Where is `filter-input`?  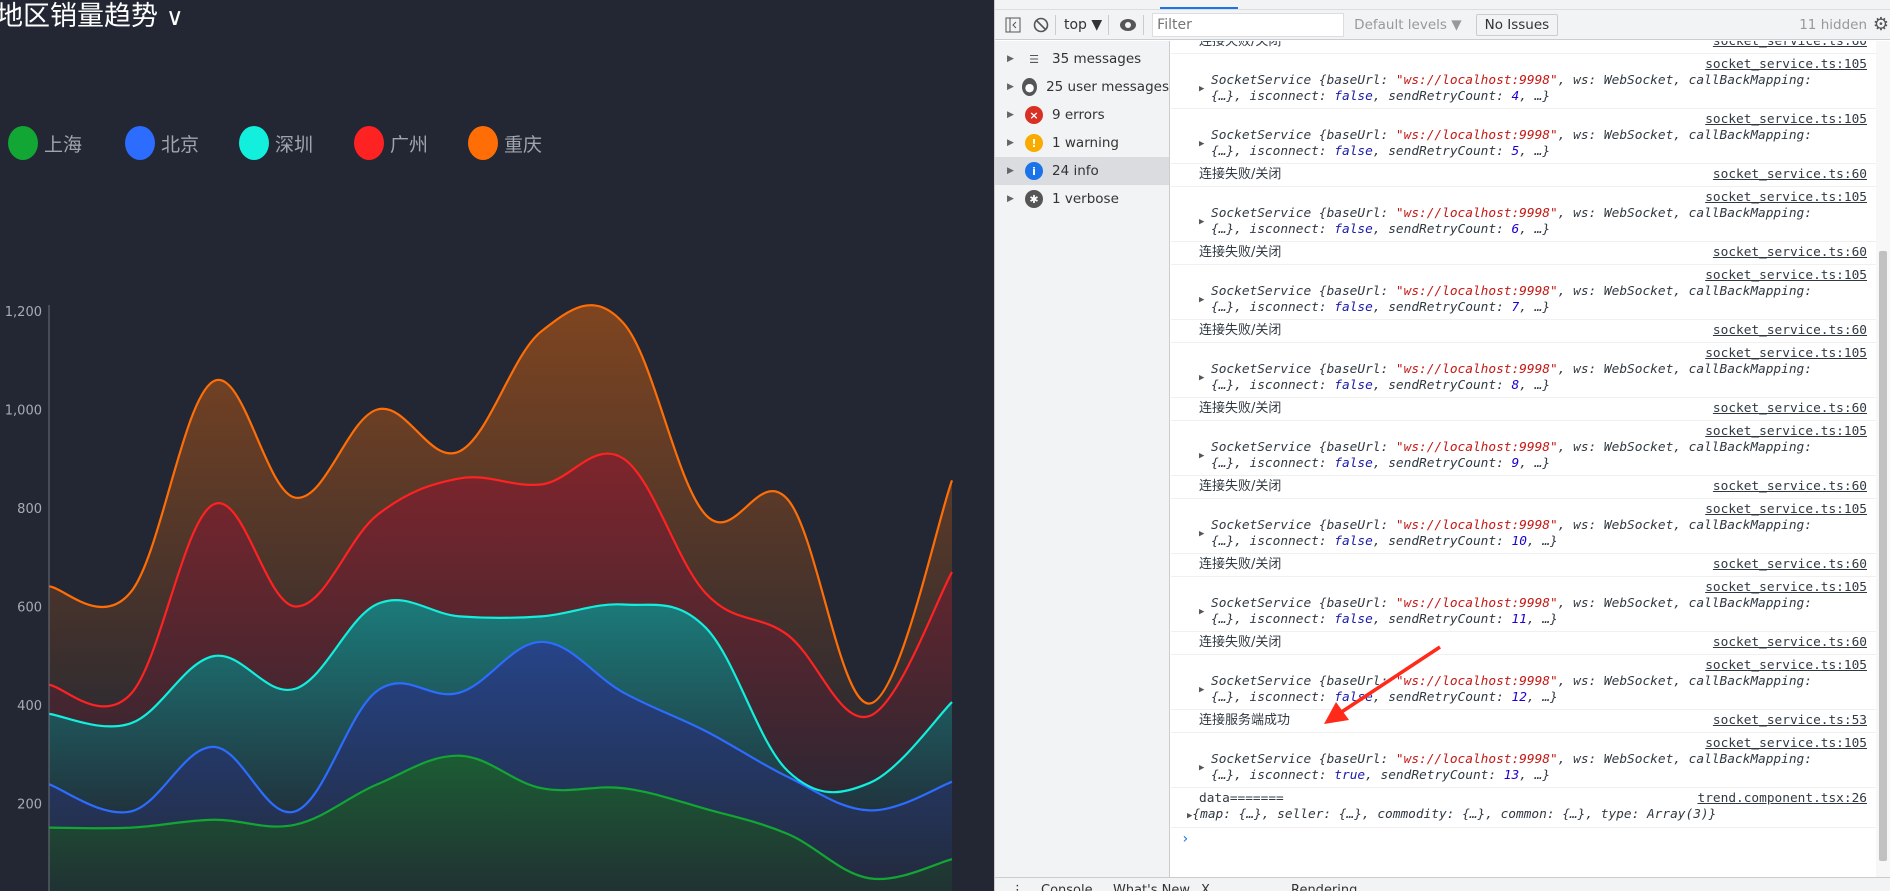 filter-input is located at coordinates (1248, 24).